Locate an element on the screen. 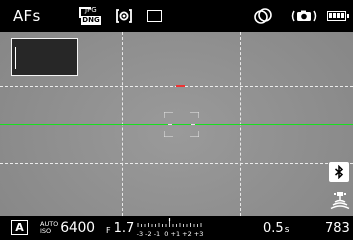 Image resolution: width=353 pixels, height=240 pixels. shots-remaining-value: 783 is located at coordinates (337, 228).